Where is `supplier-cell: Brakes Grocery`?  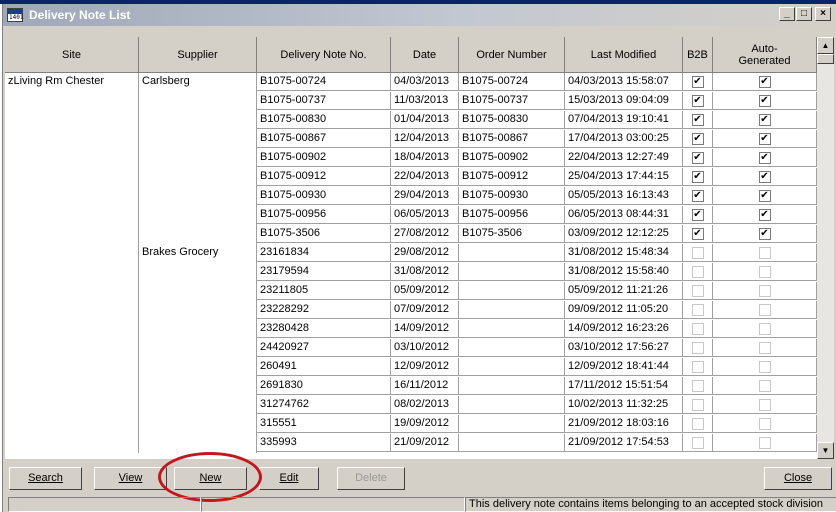
supplier-cell: Brakes Grocery is located at coordinates (198, 348).